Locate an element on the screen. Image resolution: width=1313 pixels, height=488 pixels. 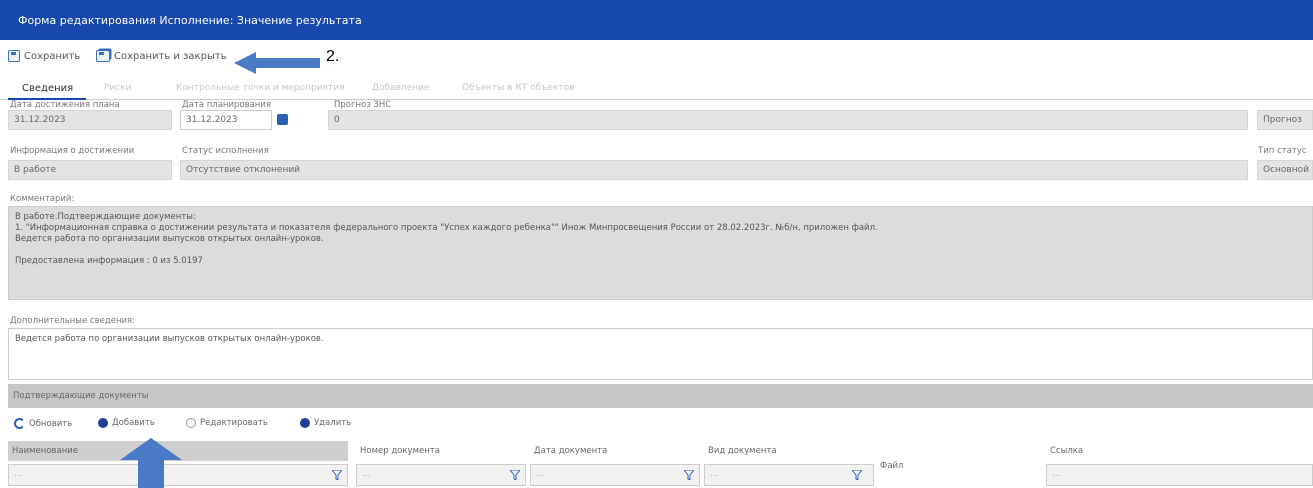
refresh-icon is located at coordinates (19, 423).